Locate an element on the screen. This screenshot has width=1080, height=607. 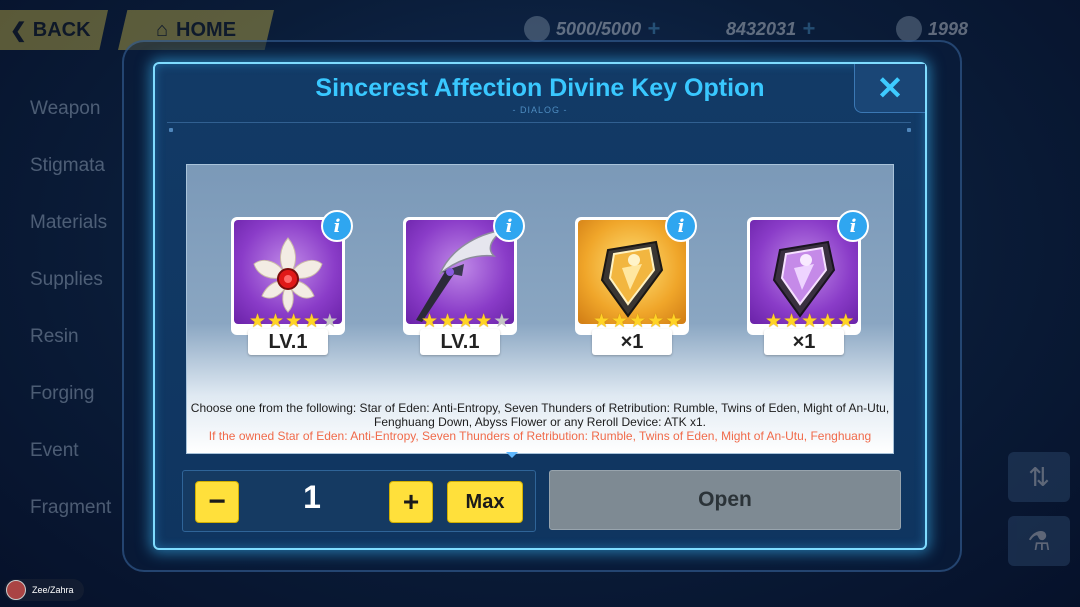
flask-icon: ⚗ is located at coordinates (1039, 541).